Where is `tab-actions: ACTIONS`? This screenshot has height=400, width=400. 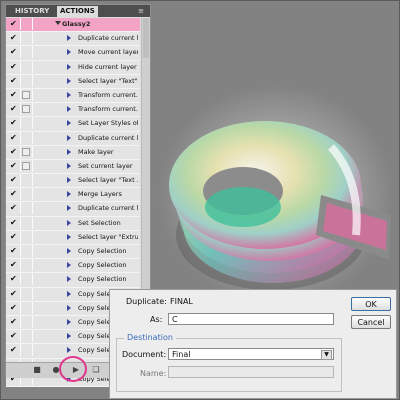 tab-actions: ACTIONS is located at coordinates (77, 11).